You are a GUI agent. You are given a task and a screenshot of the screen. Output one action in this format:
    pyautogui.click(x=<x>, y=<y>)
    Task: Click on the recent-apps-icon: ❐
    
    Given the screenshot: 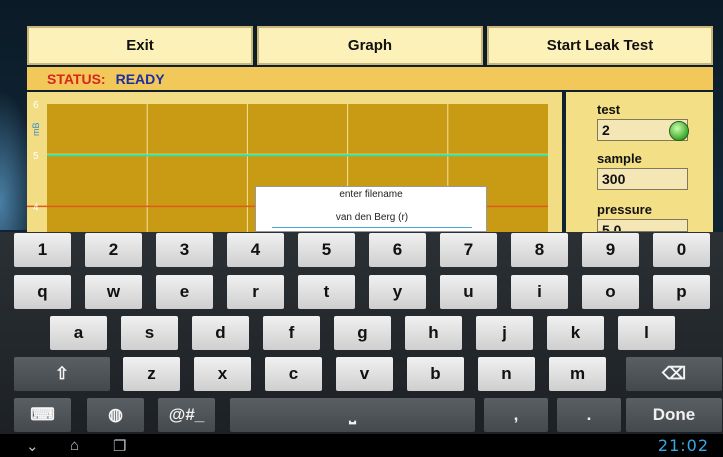 What is the action you would take?
    pyautogui.click(x=119, y=446)
    